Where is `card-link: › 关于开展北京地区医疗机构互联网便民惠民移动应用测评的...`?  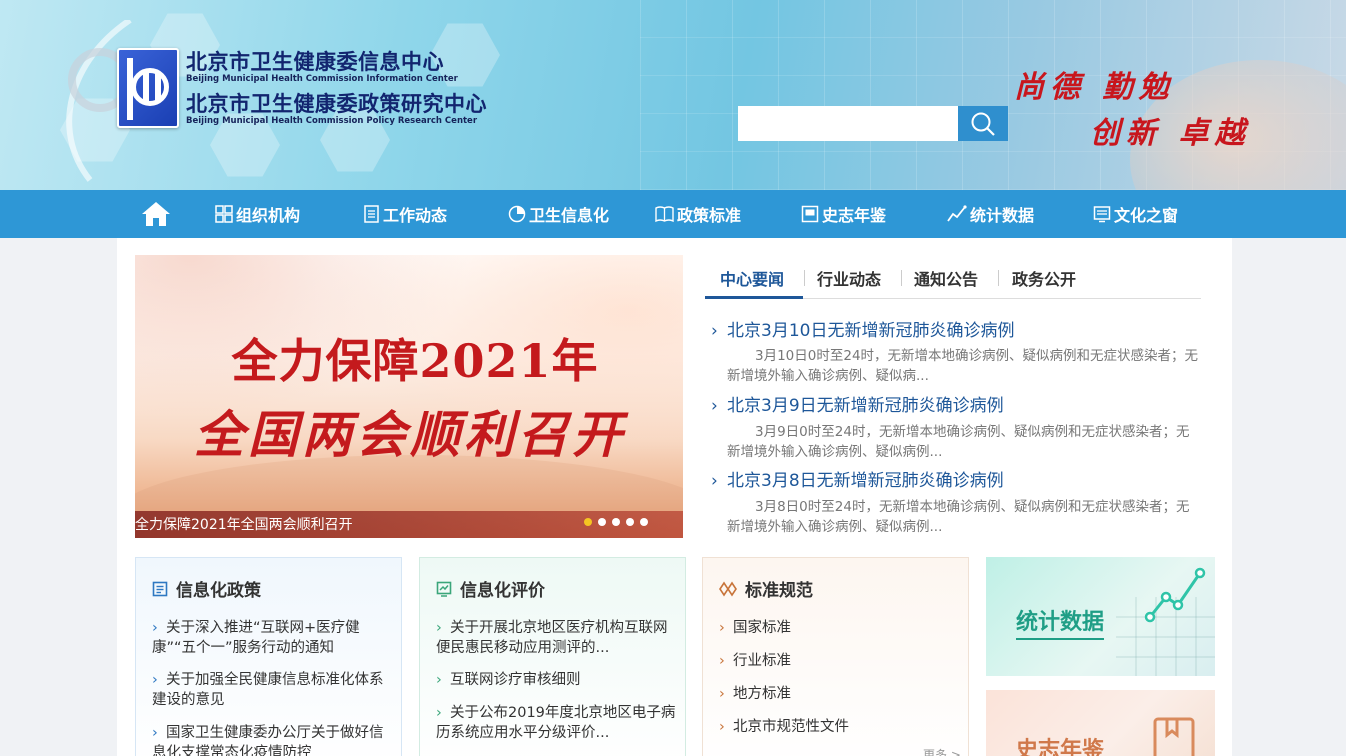 card-link: › 关于开展北京地区医疗机构互联网便民惠民移动应用测评的... is located at coordinates (556, 638).